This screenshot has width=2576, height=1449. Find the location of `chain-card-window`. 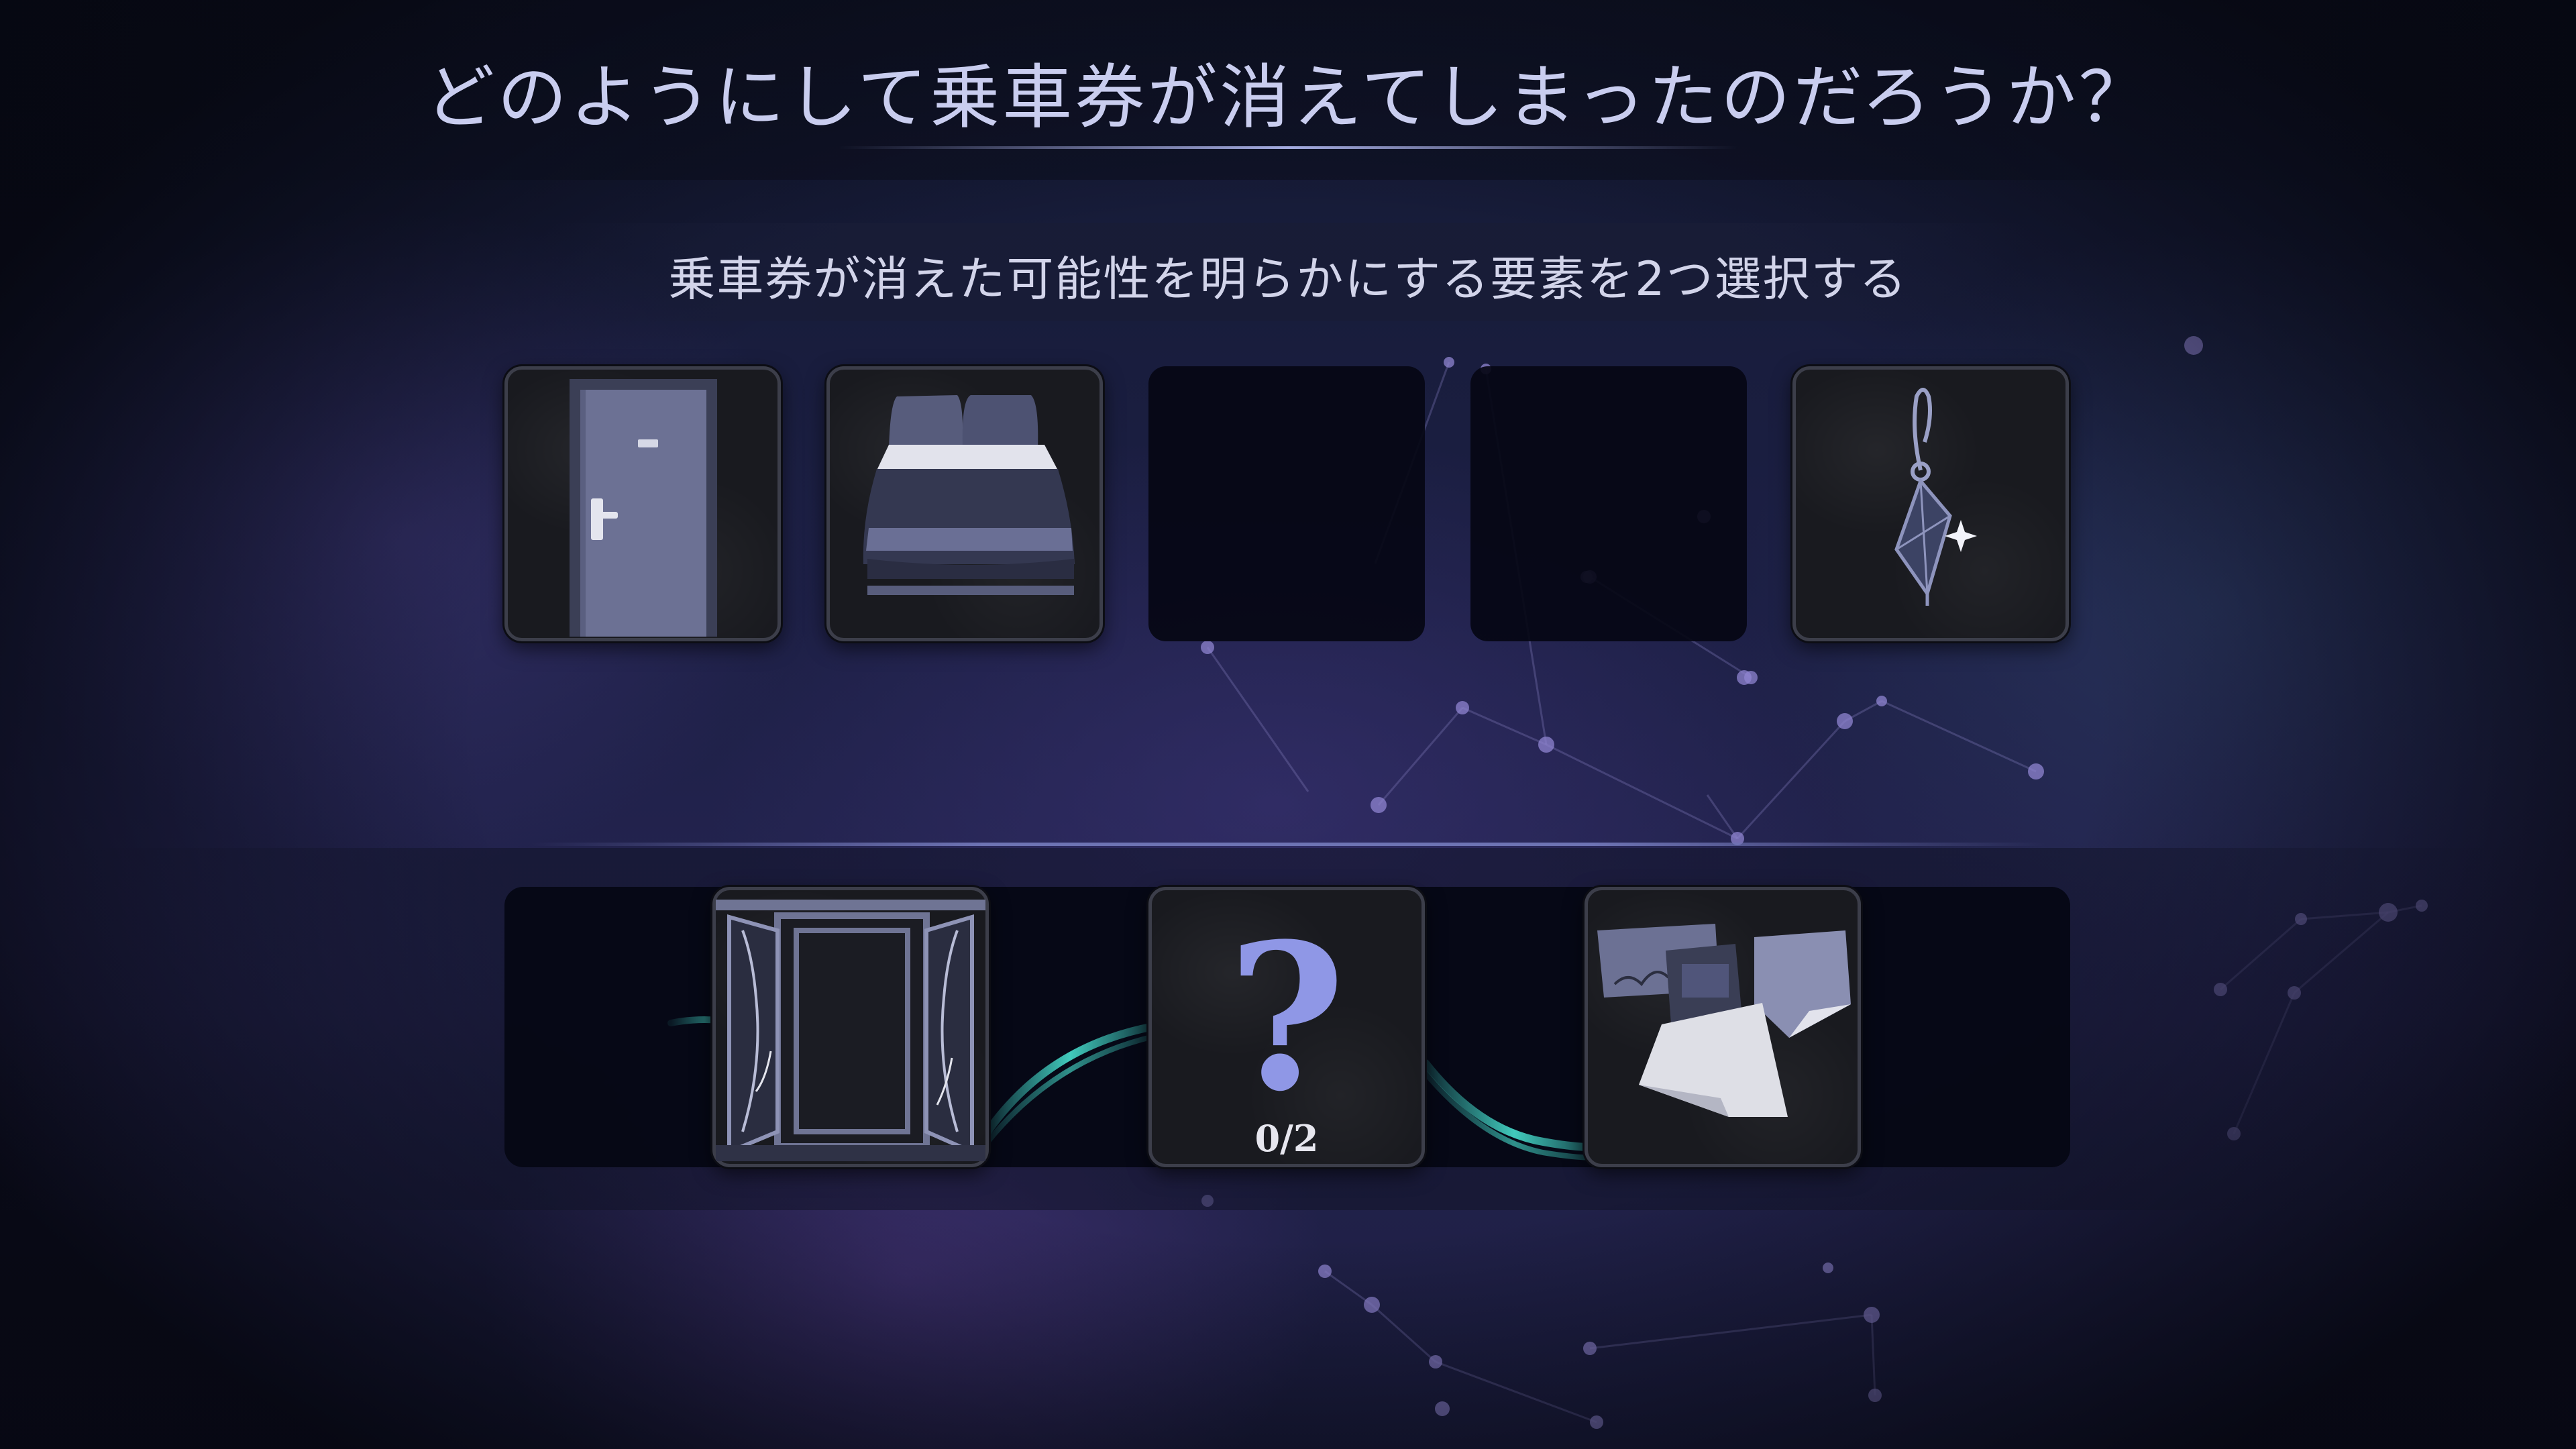

chain-card-window is located at coordinates (850, 1027).